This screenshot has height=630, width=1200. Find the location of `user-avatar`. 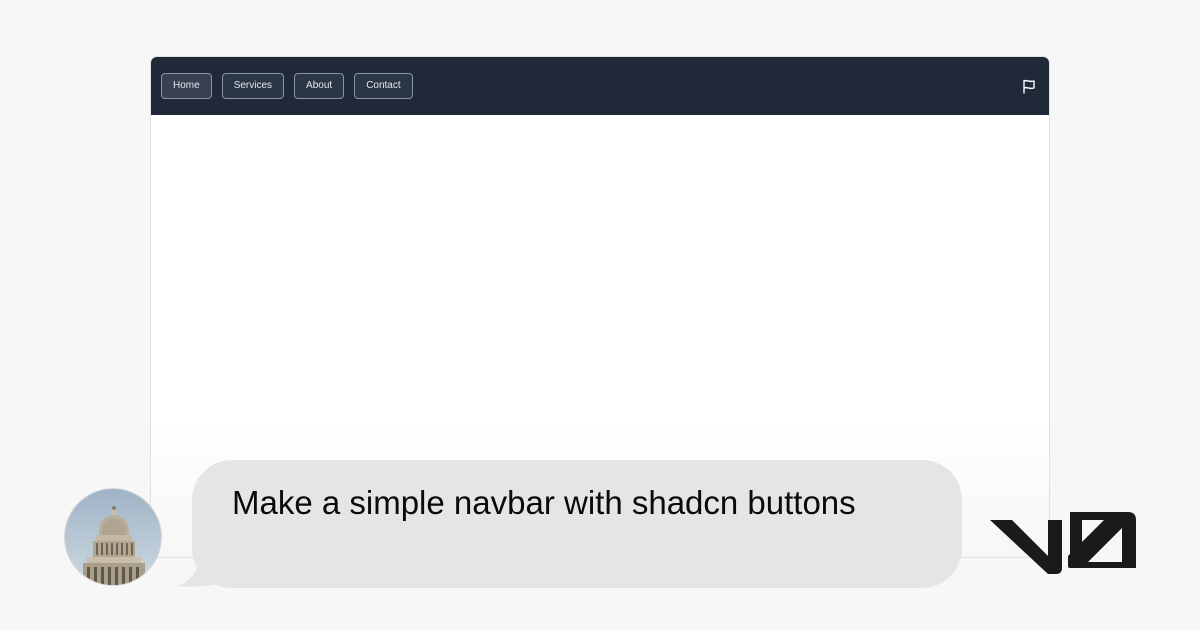

user-avatar is located at coordinates (113, 537).